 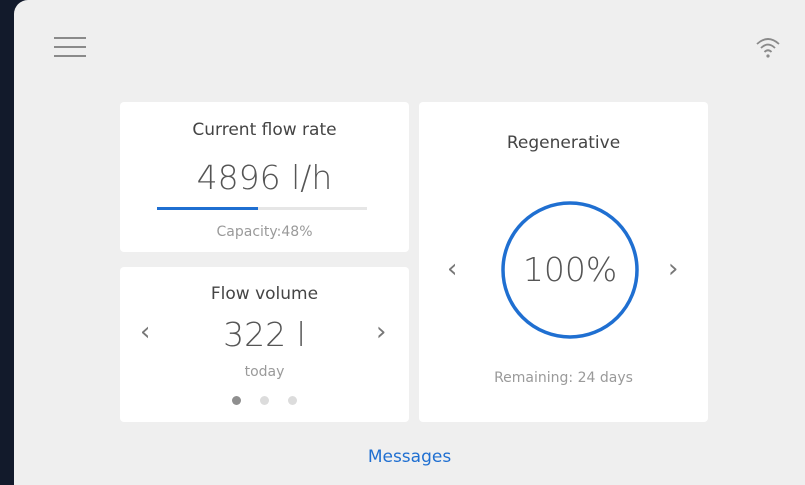 What do you see at coordinates (70, 48) in the screenshot?
I see `hamburger-menu-icon` at bounding box center [70, 48].